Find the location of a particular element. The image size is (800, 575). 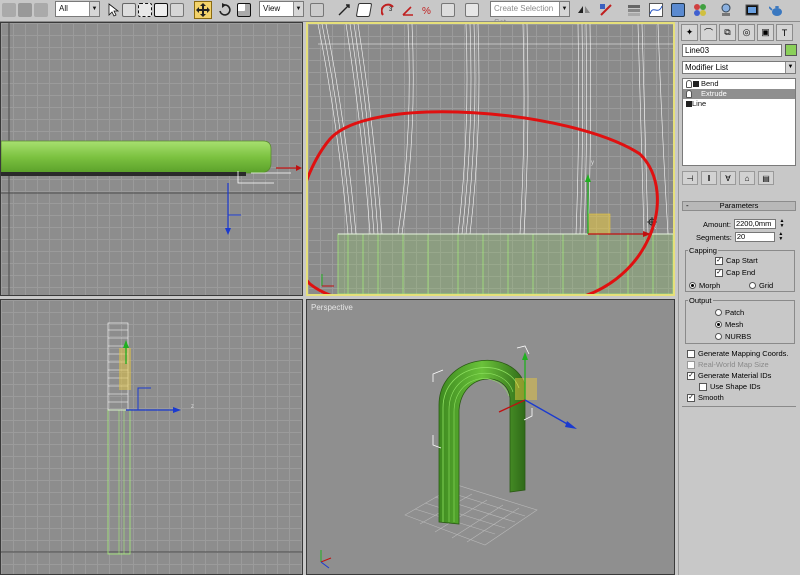

grid-row: Grid is located at coordinates (761, 285).